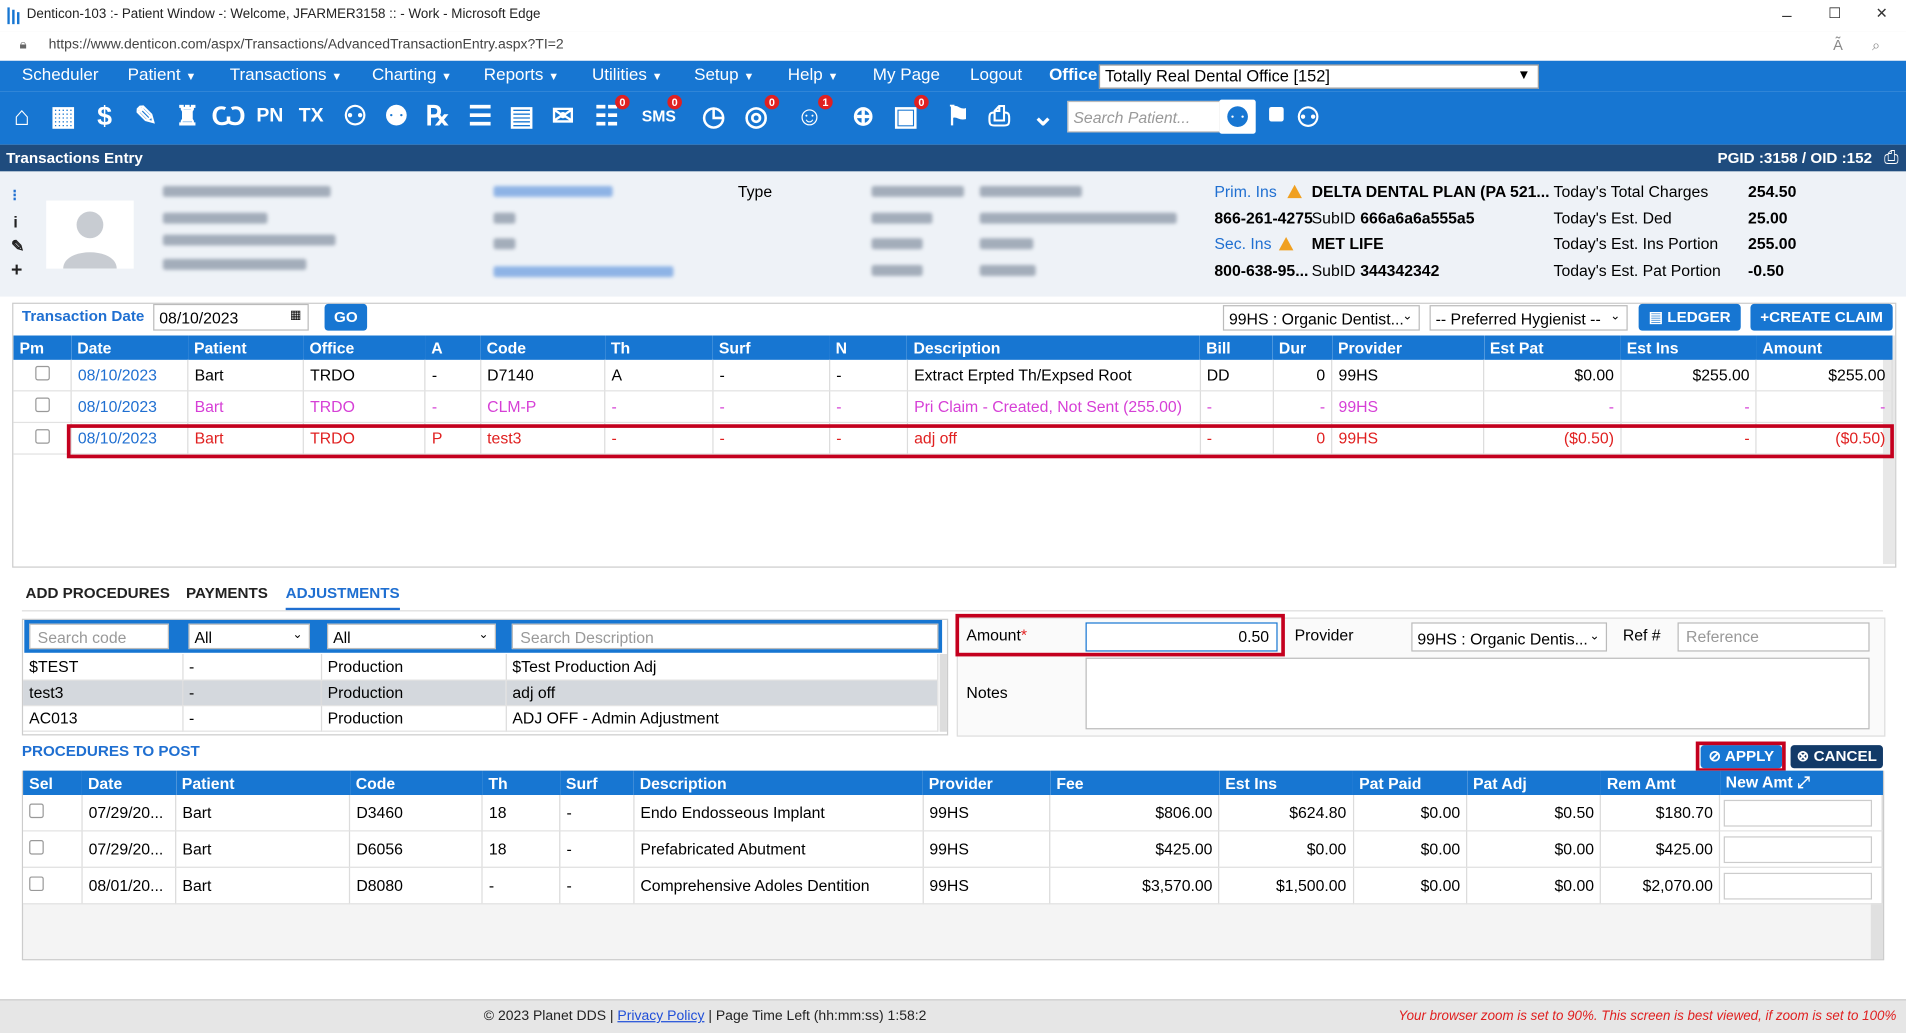 The height and width of the screenshot is (1033, 1906). I want to click on notes-icon: ☰, so click(480, 116).